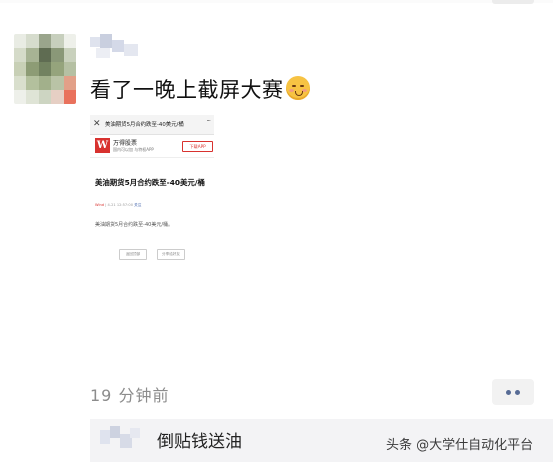 Image resolution: width=553 pixels, height=462 pixels. What do you see at coordinates (150, 182) in the screenshot?
I see `screenshot-headline: 美油期货5月合约跌至-40美元/桶` at bounding box center [150, 182].